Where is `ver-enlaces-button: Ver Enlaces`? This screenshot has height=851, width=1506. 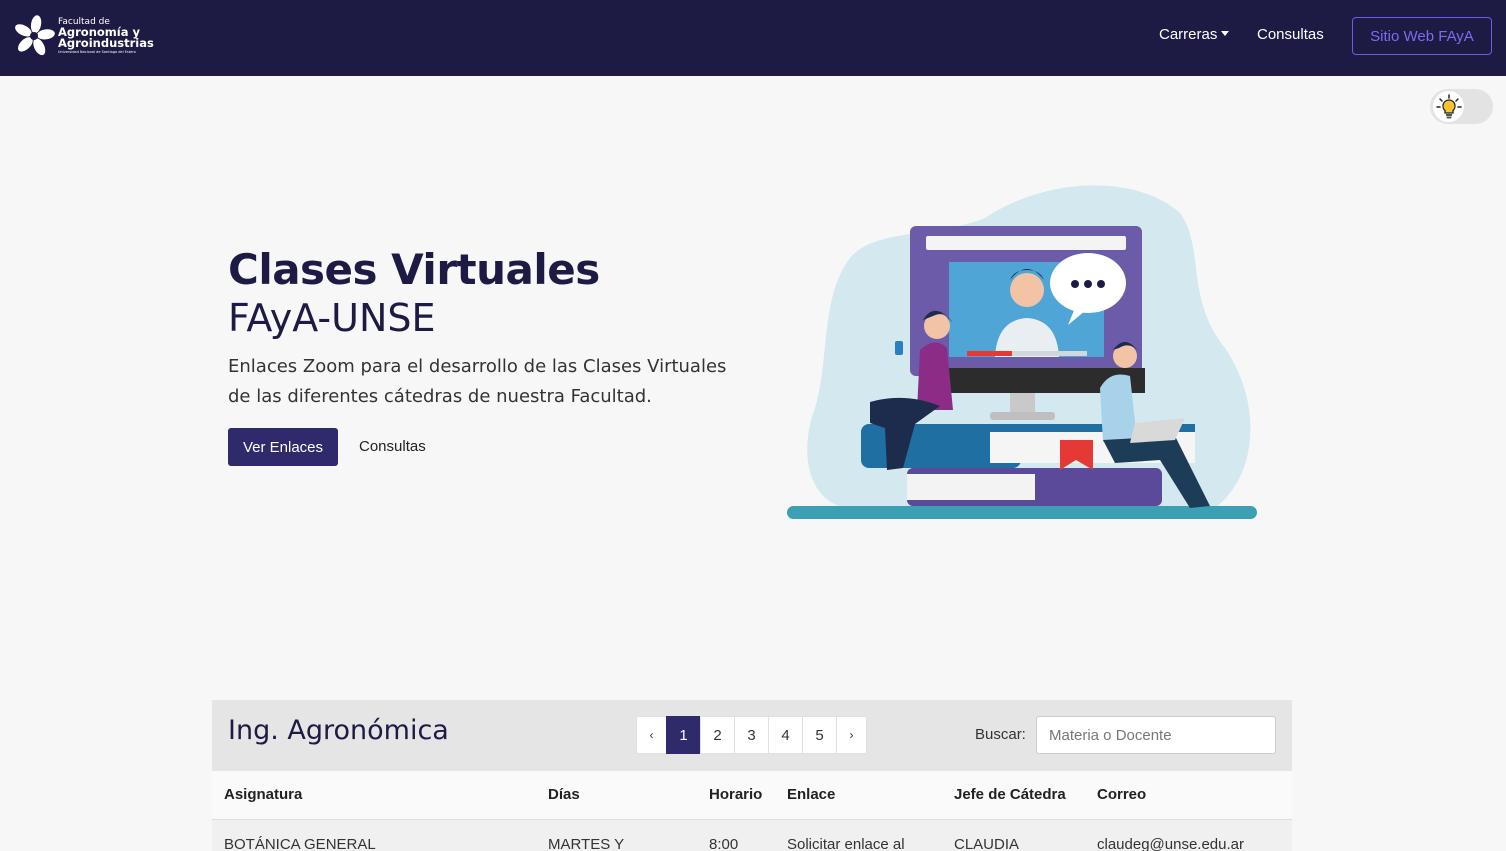 ver-enlaces-button: Ver Enlaces is located at coordinates (283, 447).